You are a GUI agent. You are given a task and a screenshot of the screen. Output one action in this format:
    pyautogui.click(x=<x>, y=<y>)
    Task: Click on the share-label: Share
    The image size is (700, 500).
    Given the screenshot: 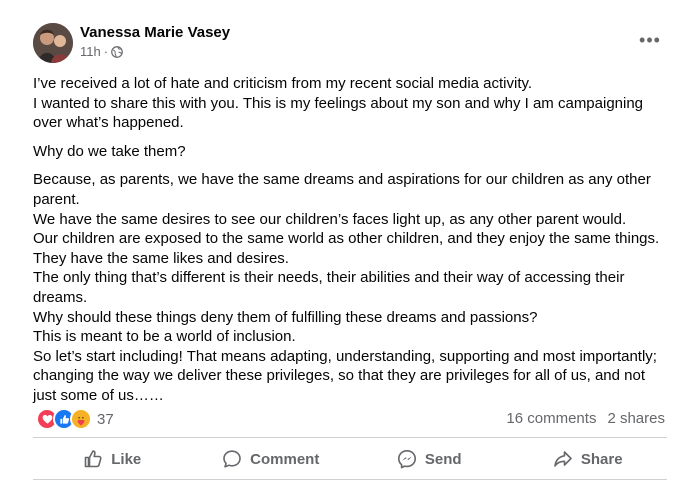 What is the action you would take?
    pyautogui.click(x=601, y=459)
    